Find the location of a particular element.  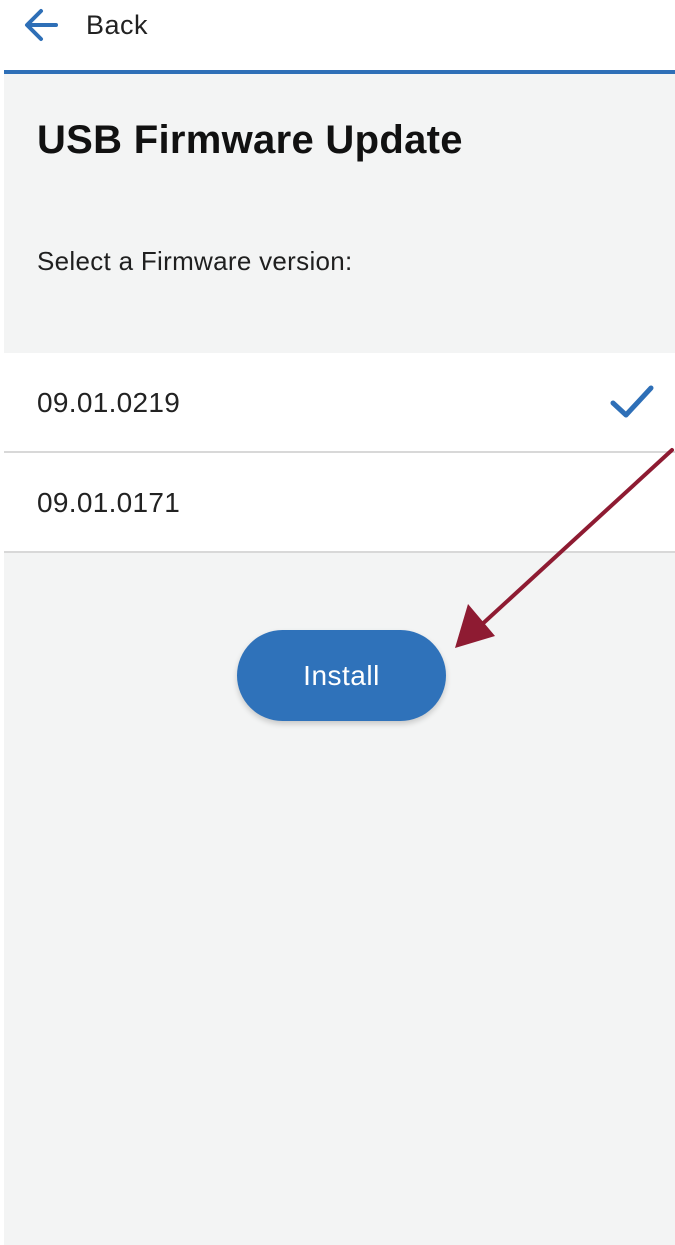

checkmark-icon is located at coordinates (632, 401).